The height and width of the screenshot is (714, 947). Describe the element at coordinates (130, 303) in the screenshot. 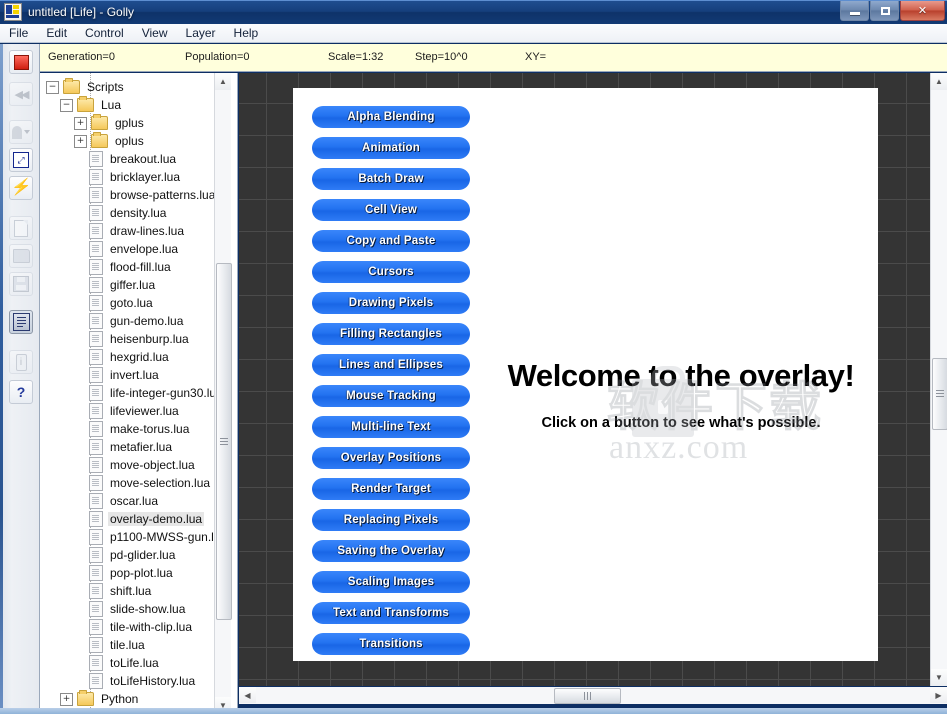

I see `tree-item: goto.lua` at that location.